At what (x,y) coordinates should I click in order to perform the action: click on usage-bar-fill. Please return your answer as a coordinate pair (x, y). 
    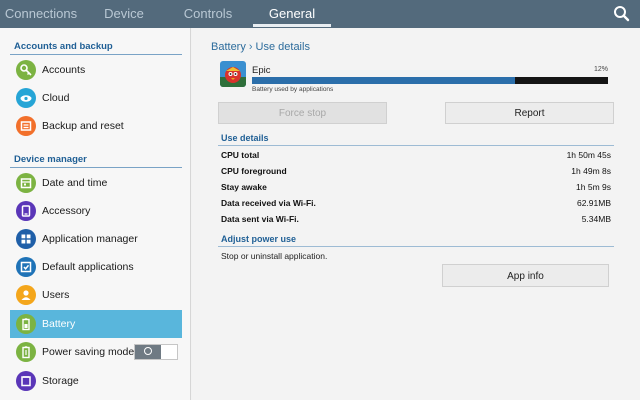
    Looking at the image, I should click on (384, 80).